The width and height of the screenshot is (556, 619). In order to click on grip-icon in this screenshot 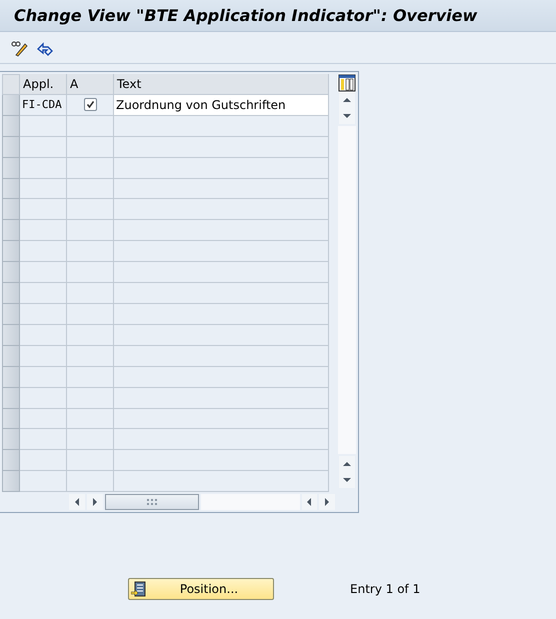, I will do `click(151, 502)`.